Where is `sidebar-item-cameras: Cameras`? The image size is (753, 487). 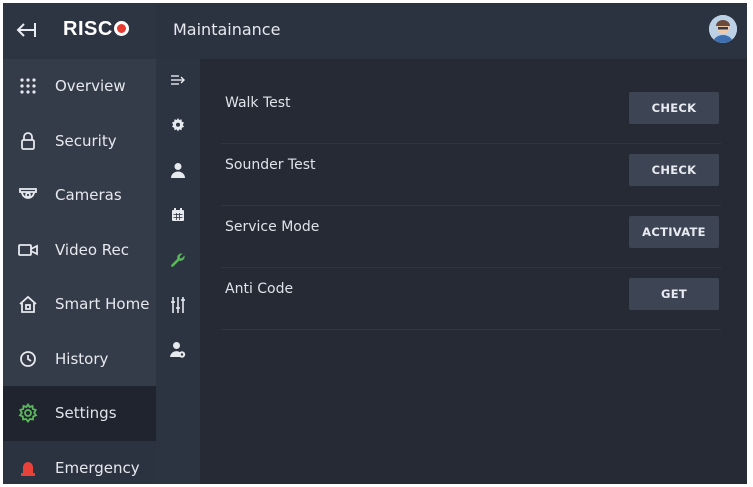
sidebar-item-cameras: Cameras is located at coordinates (79, 195).